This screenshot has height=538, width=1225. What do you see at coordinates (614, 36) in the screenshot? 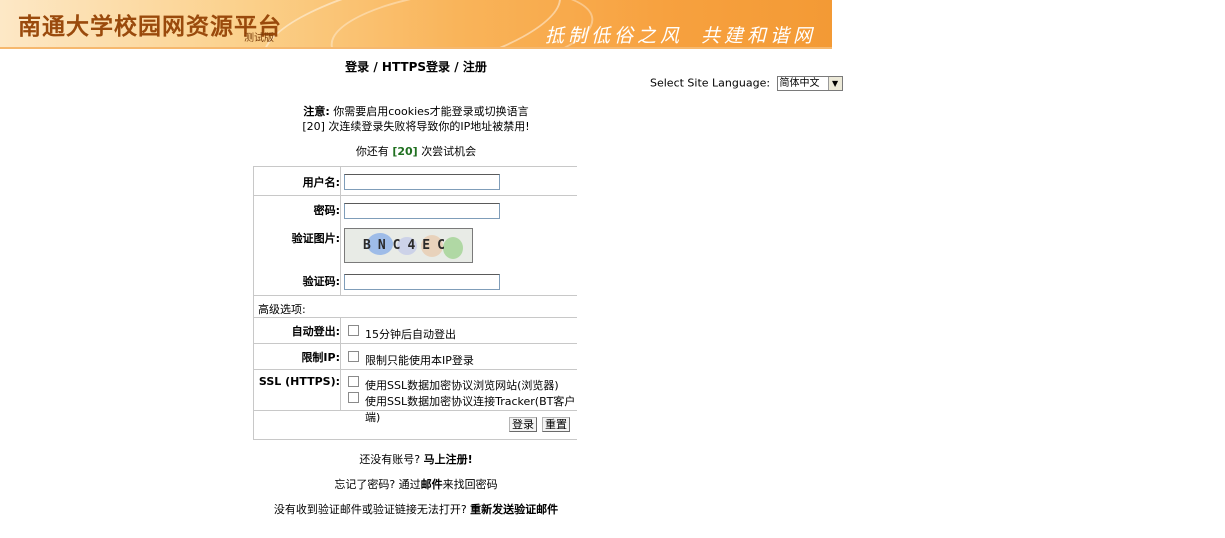
I see `slogan-left: 抵制低俗之风` at bounding box center [614, 36].